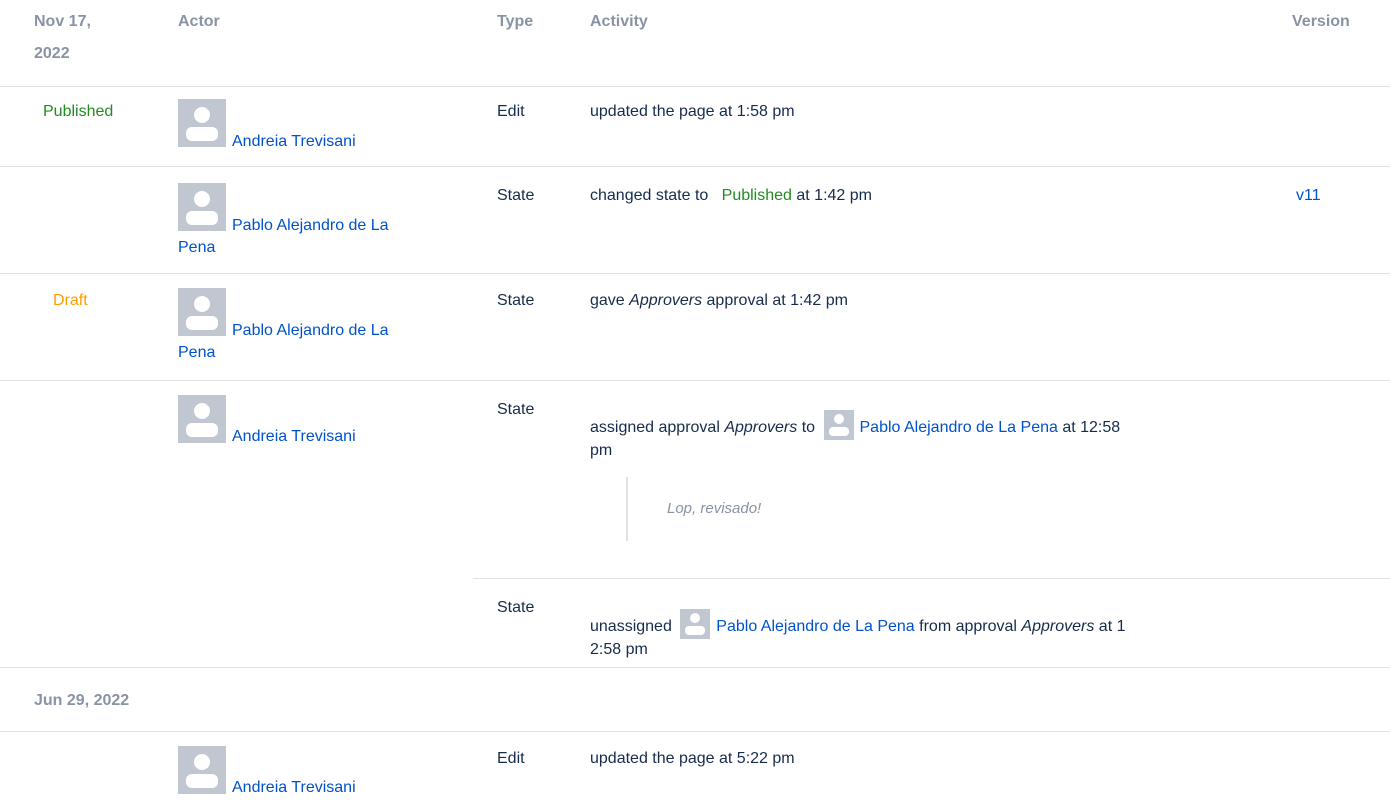  What do you see at coordinates (627, 509) in the screenshot?
I see `comment-quote-bar` at bounding box center [627, 509].